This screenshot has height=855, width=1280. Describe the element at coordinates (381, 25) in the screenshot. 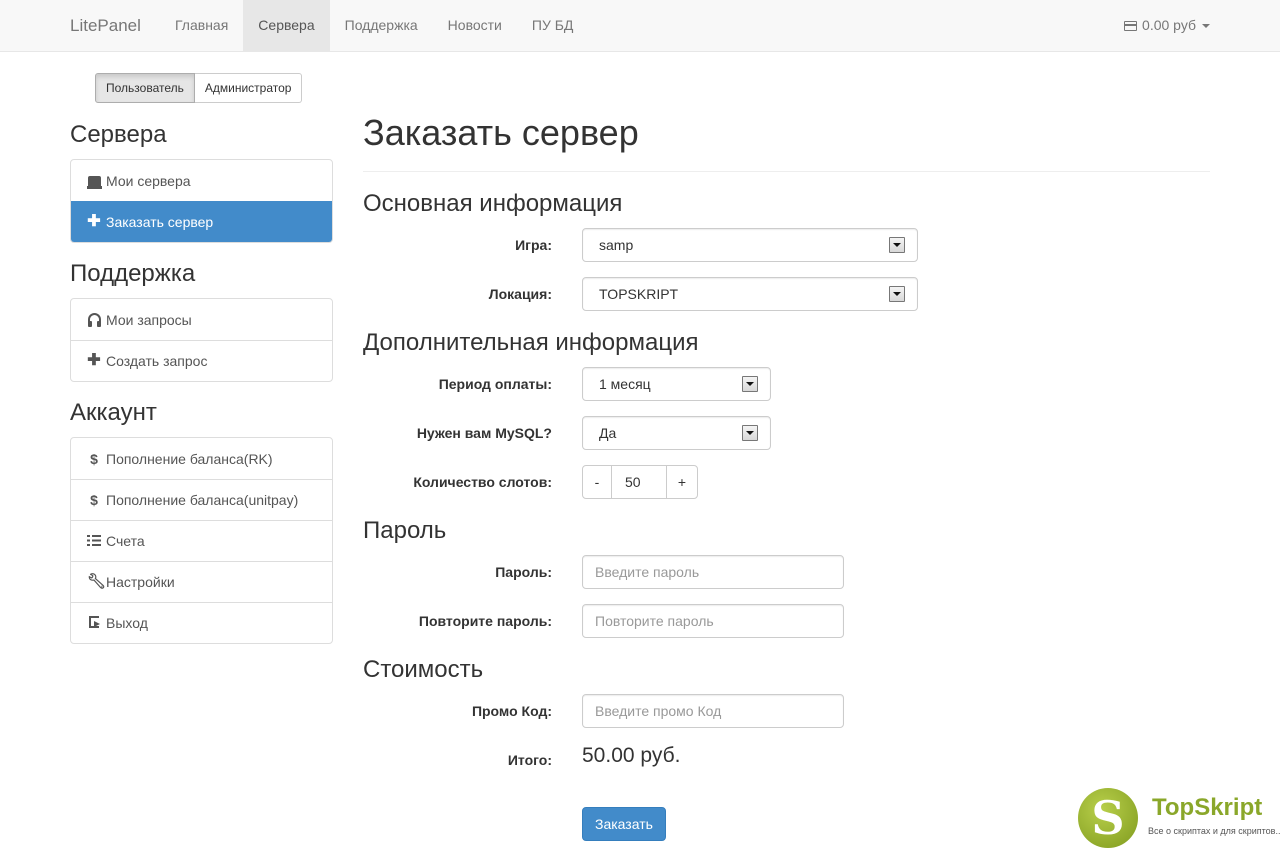

I see `nav-item-support: Поддержка` at that location.